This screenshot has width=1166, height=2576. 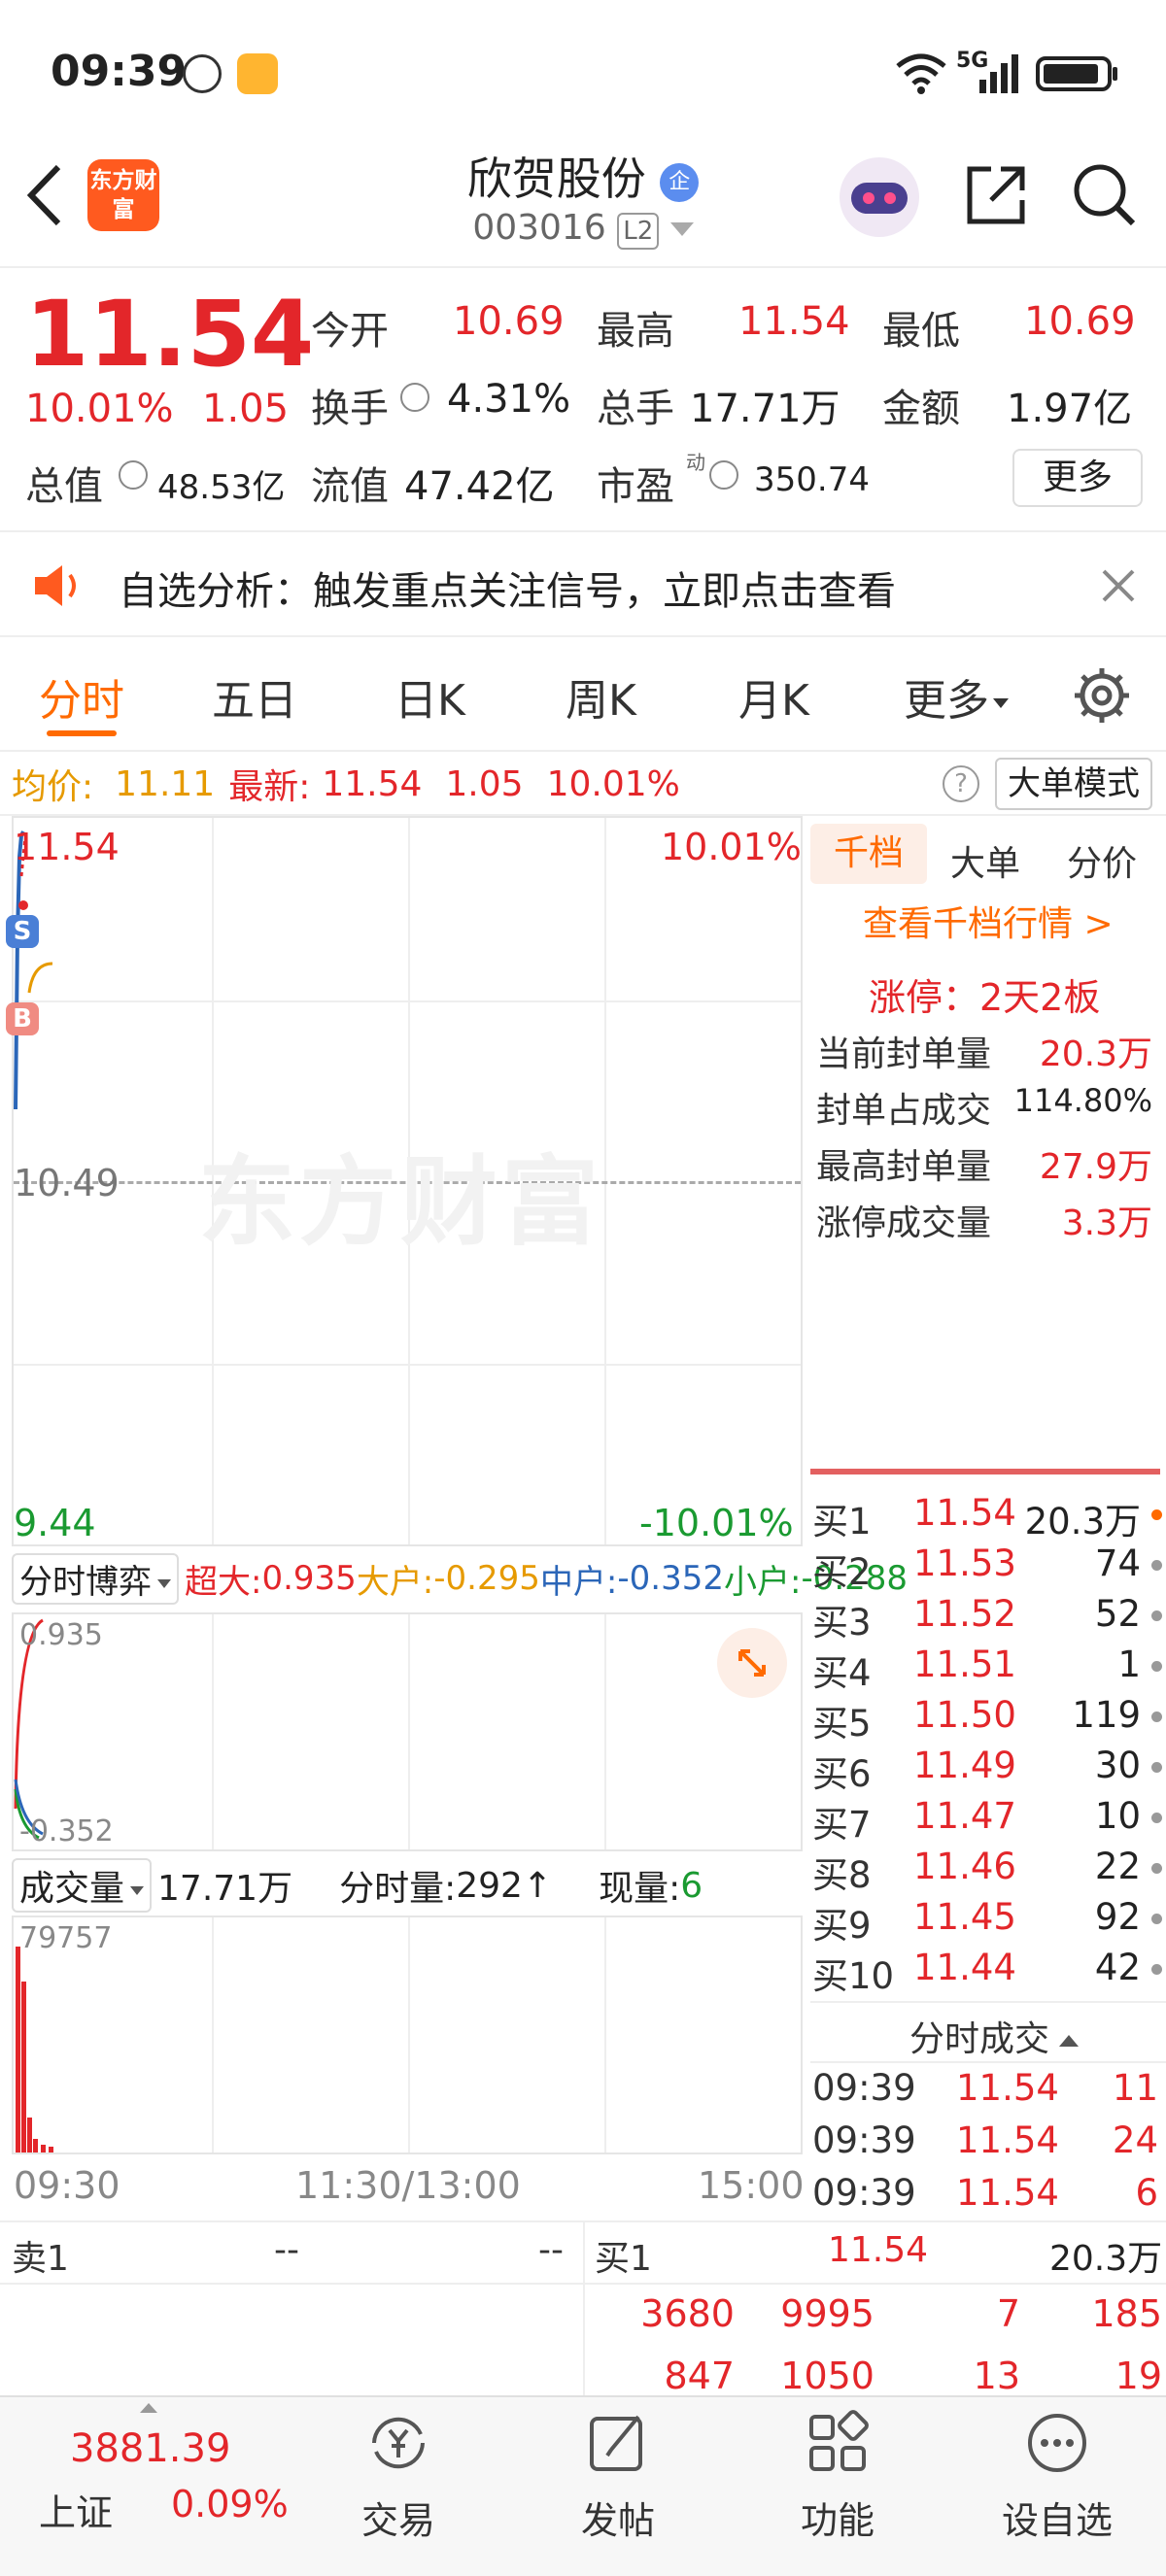 What do you see at coordinates (407, 2034) in the screenshot?
I see `volume-chart: 79757` at bounding box center [407, 2034].